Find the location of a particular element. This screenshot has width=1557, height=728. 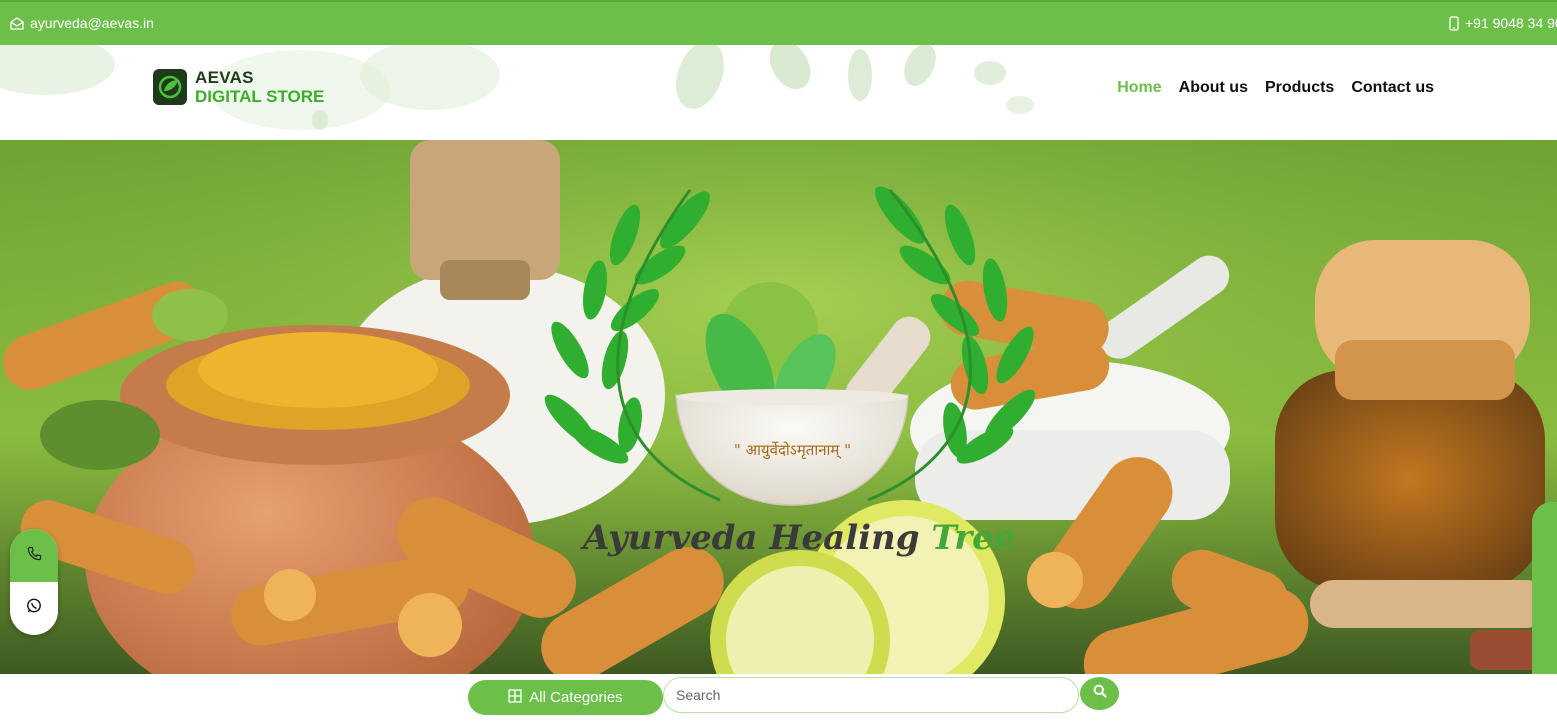

nav-products: Products is located at coordinates (1299, 88).